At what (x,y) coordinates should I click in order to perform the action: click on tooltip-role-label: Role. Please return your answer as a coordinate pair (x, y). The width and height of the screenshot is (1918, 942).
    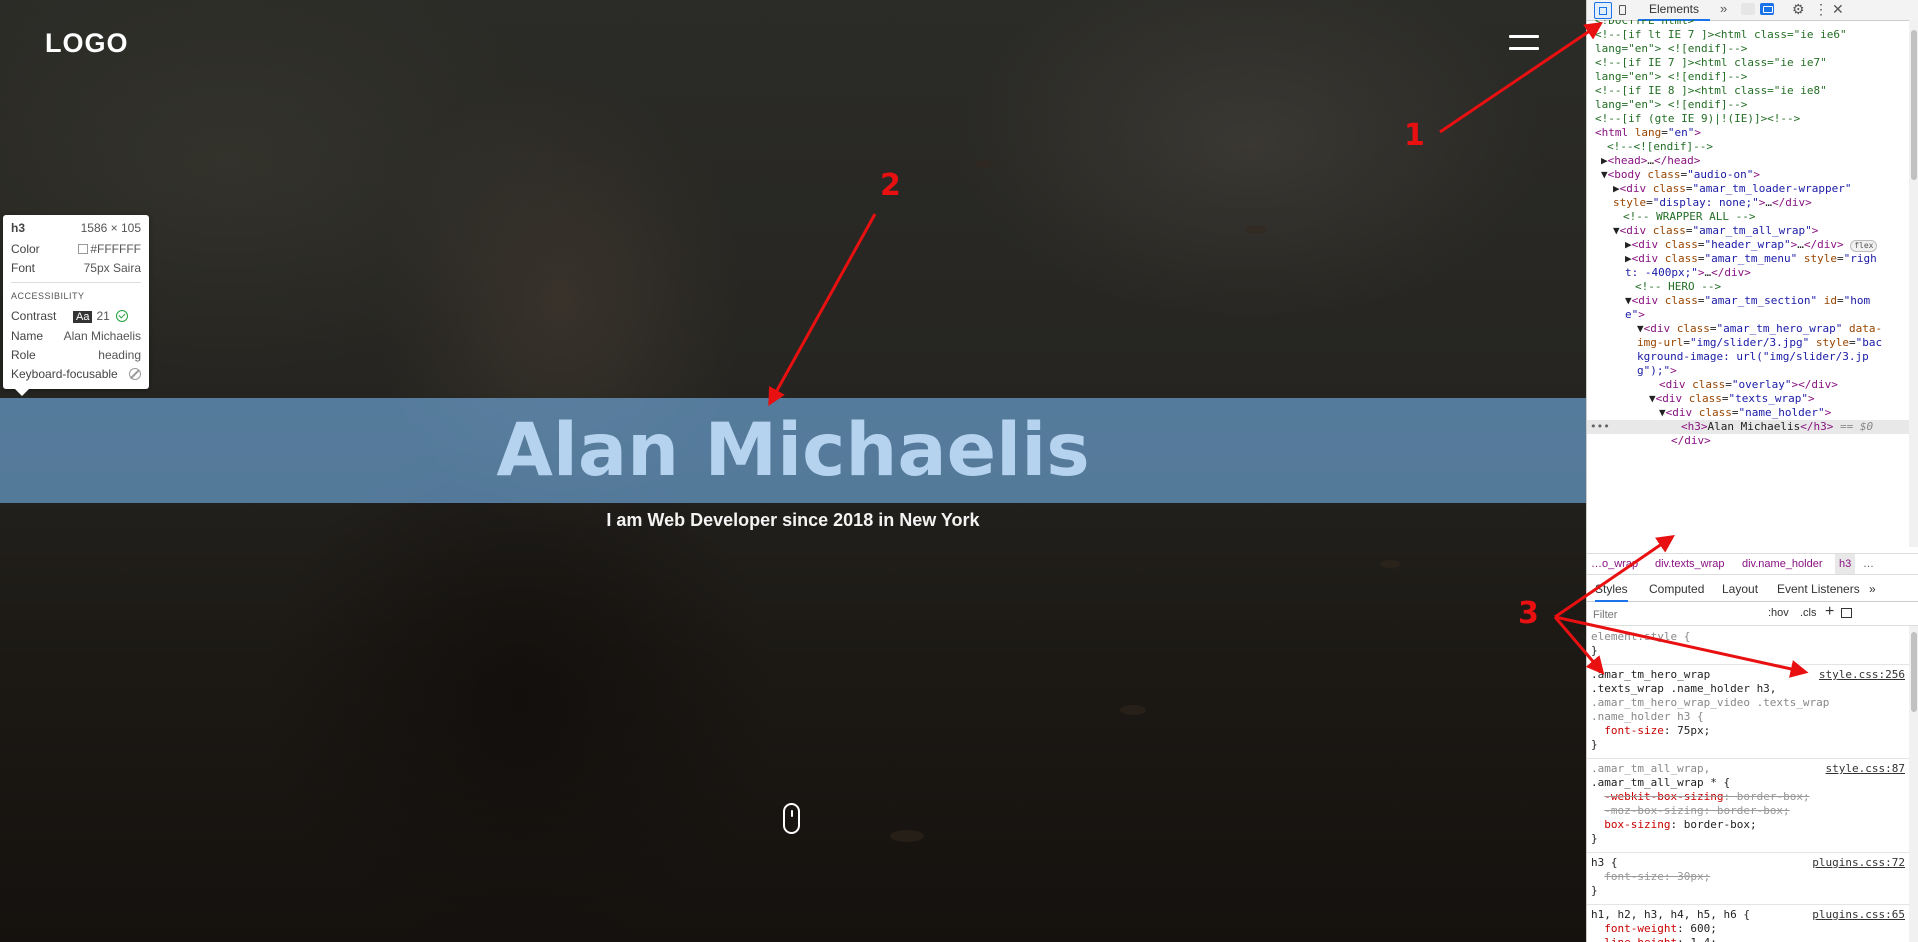
    Looking at the image, I should click on (23, 355).